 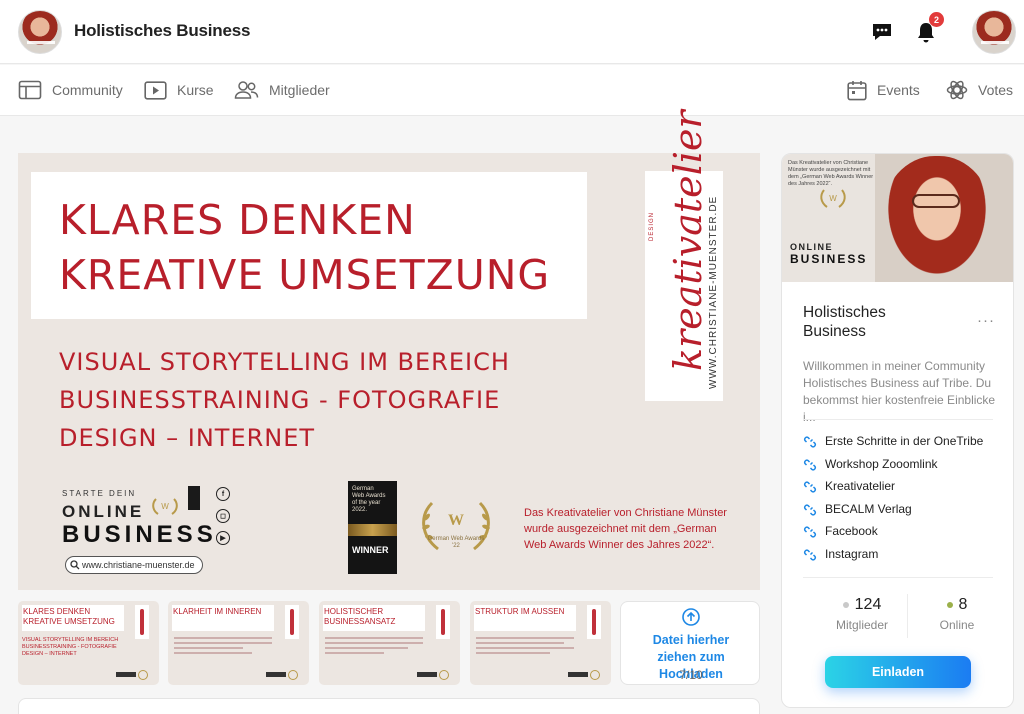 I want to click on votes-icon, so click(x=957, y=90).